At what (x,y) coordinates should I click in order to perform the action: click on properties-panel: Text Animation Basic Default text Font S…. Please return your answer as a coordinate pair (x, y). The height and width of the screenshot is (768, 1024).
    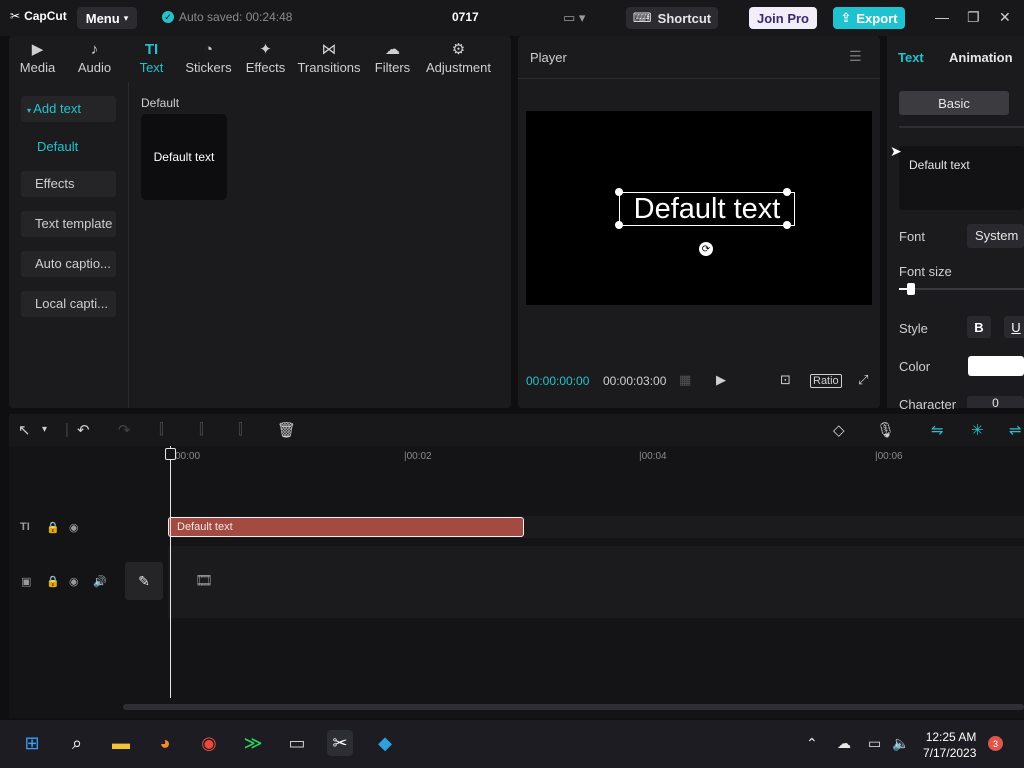
    Looking at the image, I should click on (955, 224).